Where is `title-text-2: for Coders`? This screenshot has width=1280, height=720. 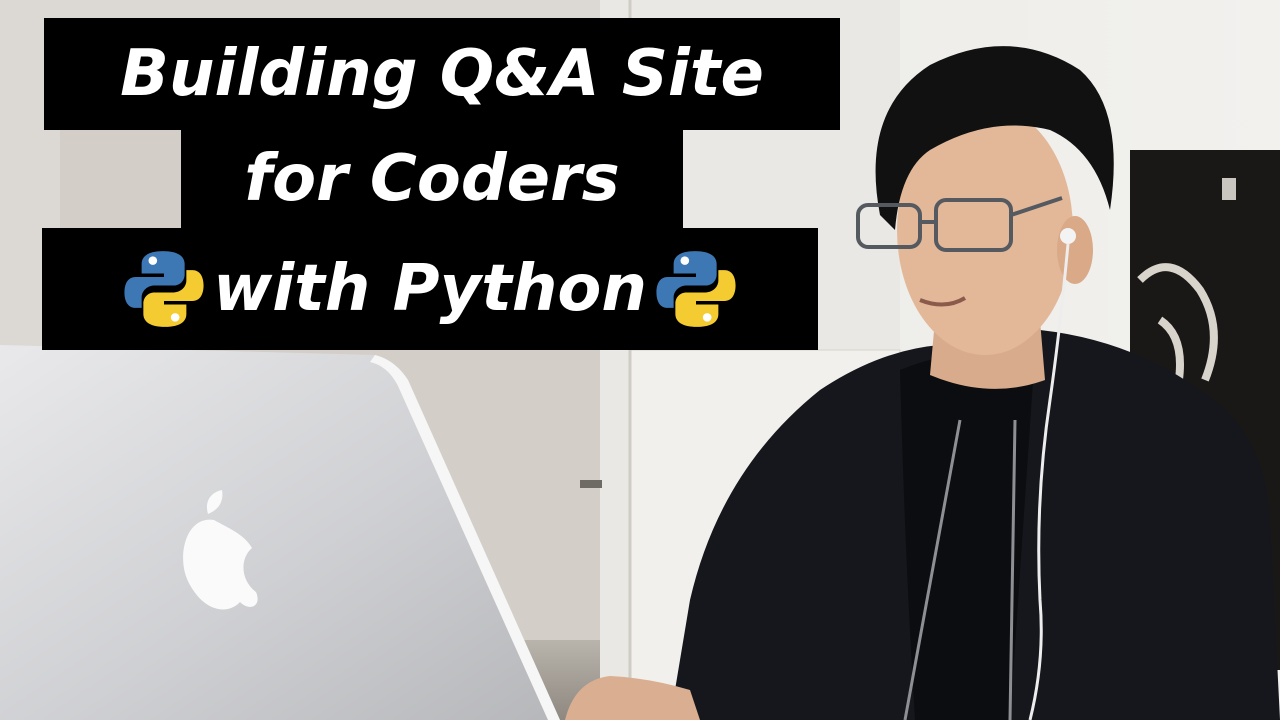
title-text-2: for Coders is located at coordinates (432, 179).